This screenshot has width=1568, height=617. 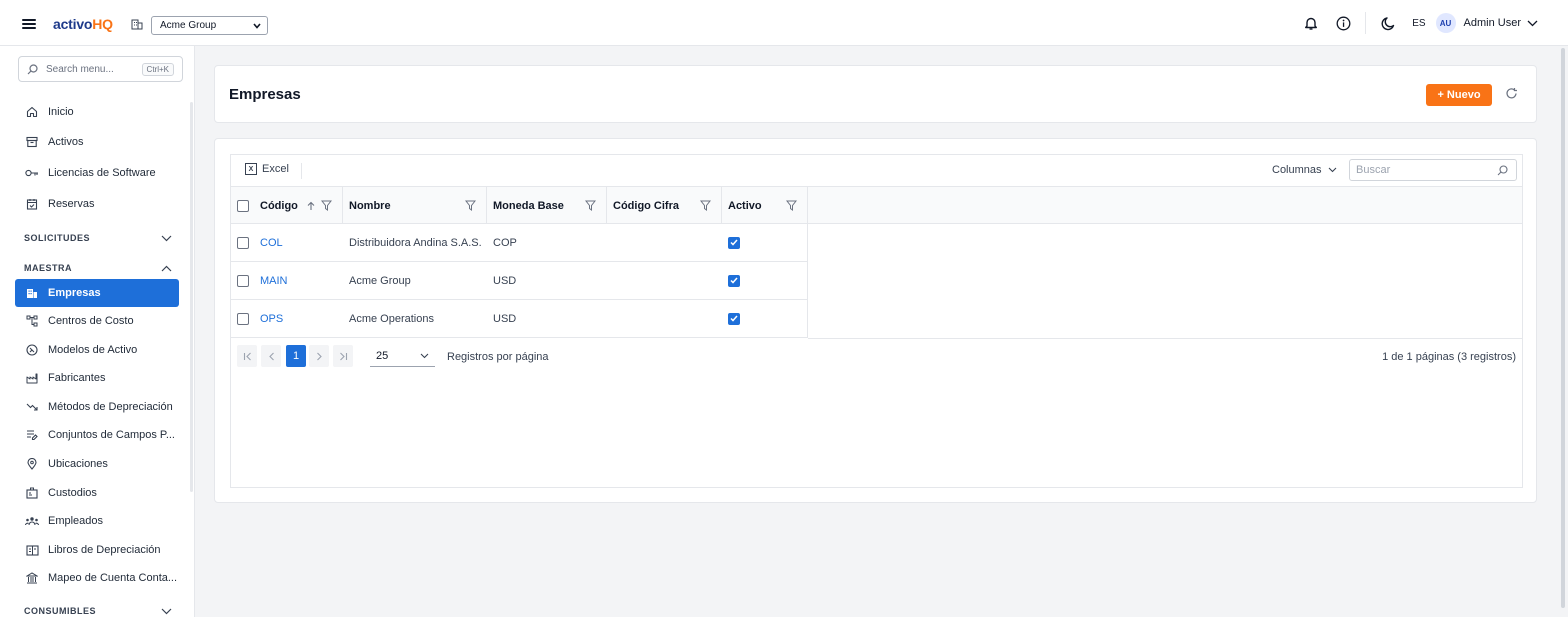 I want to click on page-size-label: Registros por página, so click(x=498, y=357).